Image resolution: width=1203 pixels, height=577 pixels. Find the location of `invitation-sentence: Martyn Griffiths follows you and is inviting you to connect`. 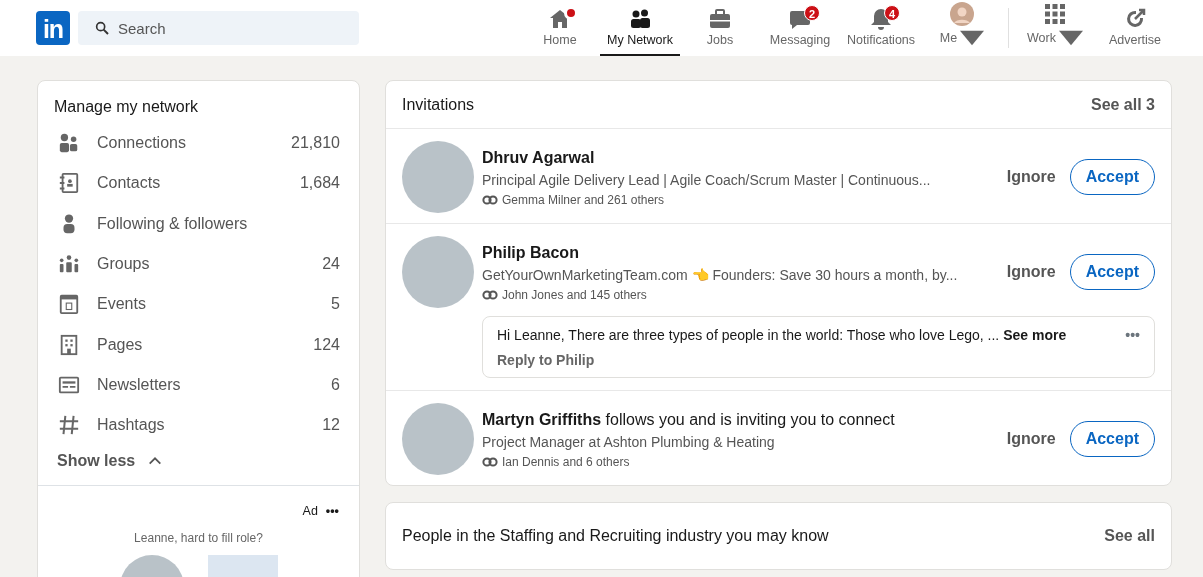

invitation-sentence: Martyn Griffiths follows you and is inviting you to connect is located at coordinates (689, 419).